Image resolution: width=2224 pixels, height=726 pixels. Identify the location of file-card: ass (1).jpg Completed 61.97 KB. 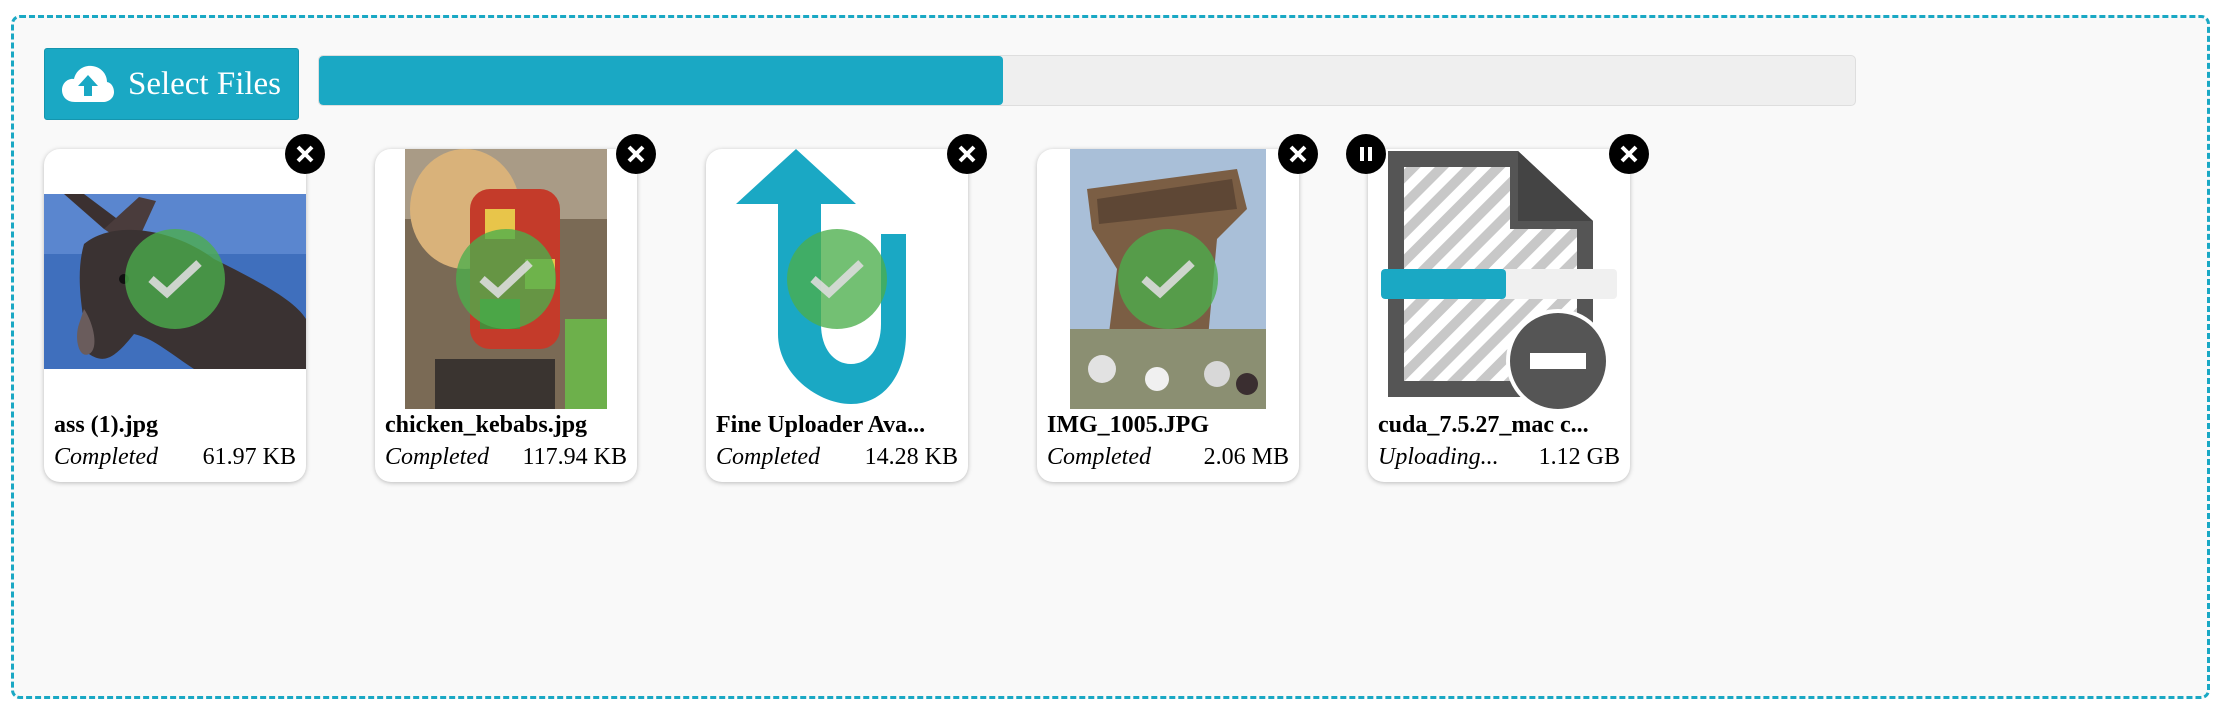
(175, 315).